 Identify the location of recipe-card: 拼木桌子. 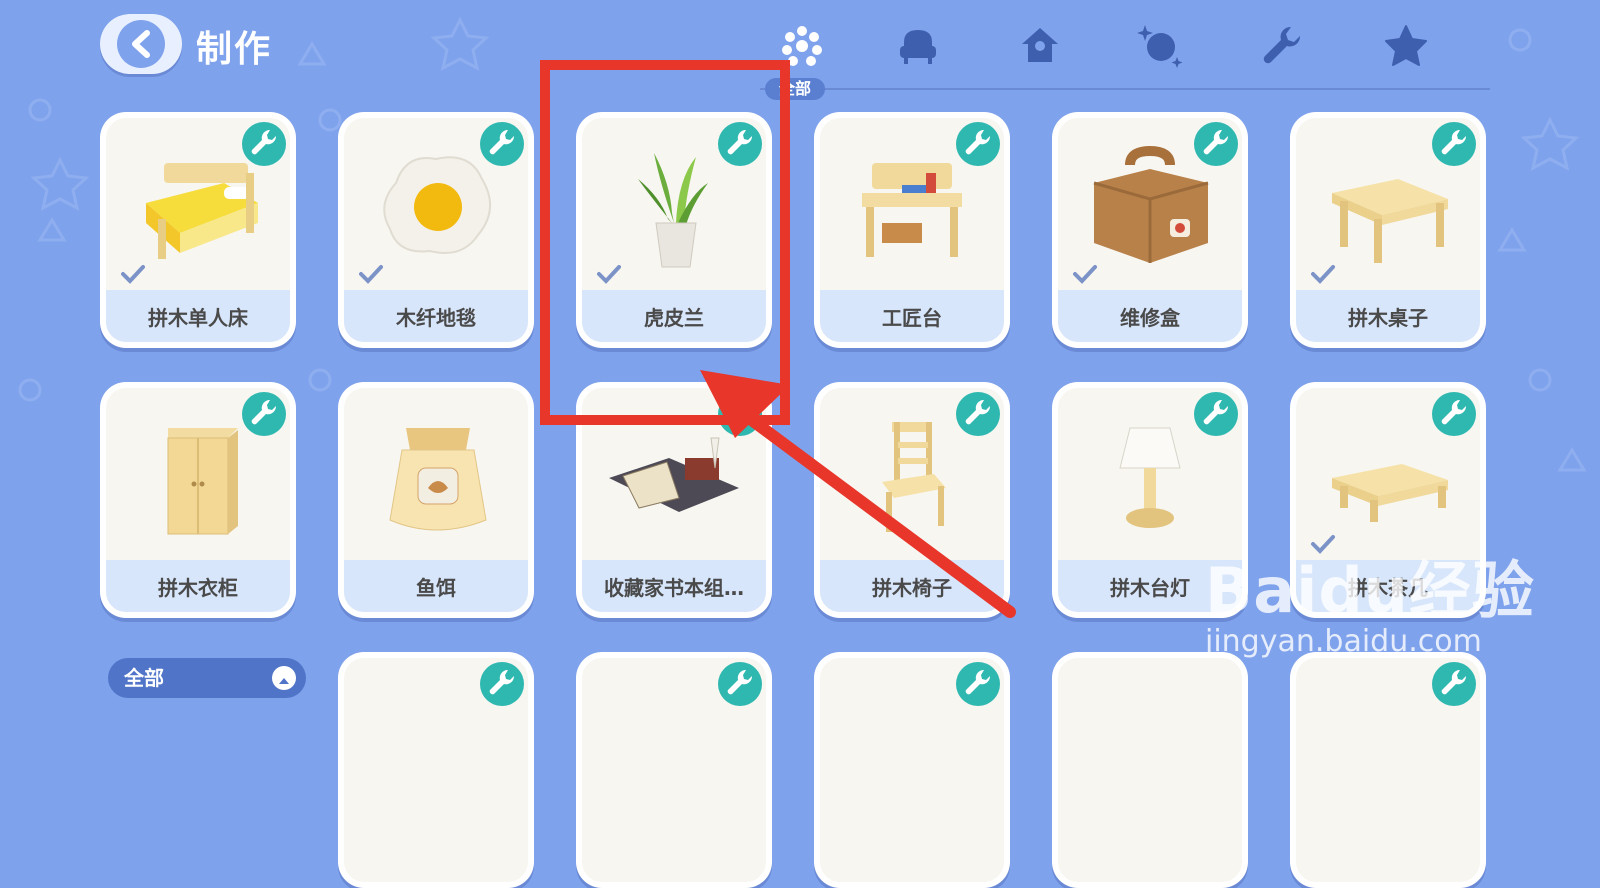
(1388, 230).